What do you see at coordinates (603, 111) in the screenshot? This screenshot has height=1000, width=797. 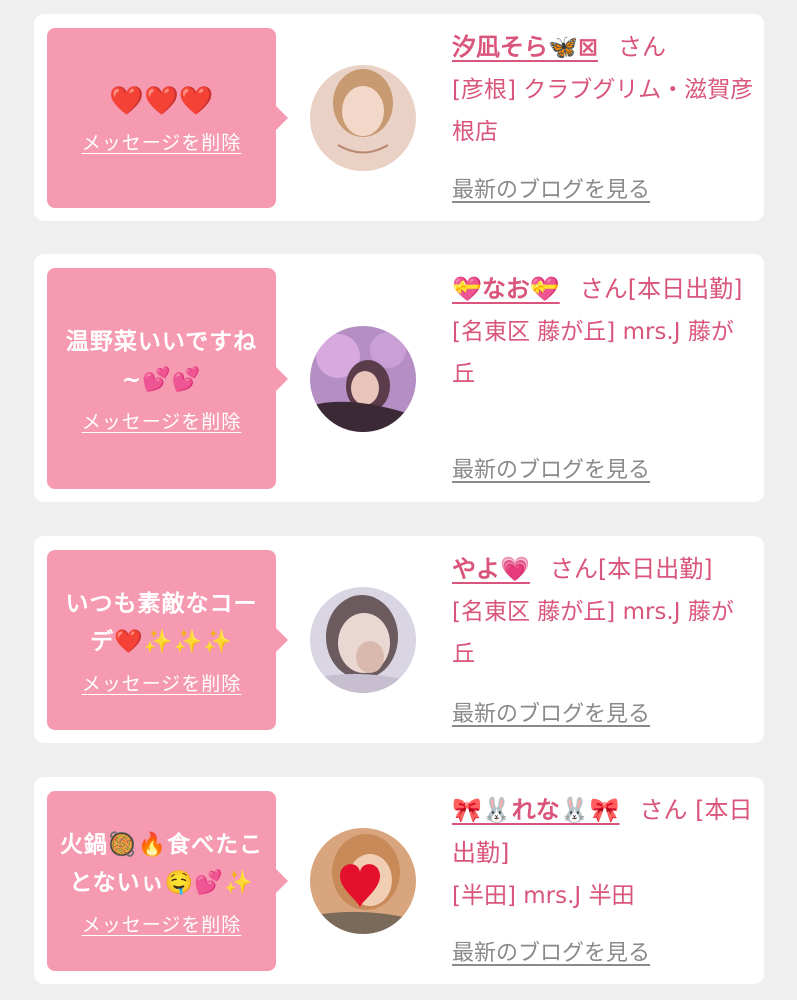 I see `shop-info: [彦根] クラブグリム・滋賀彦根店` at bounding box center [603, 111].